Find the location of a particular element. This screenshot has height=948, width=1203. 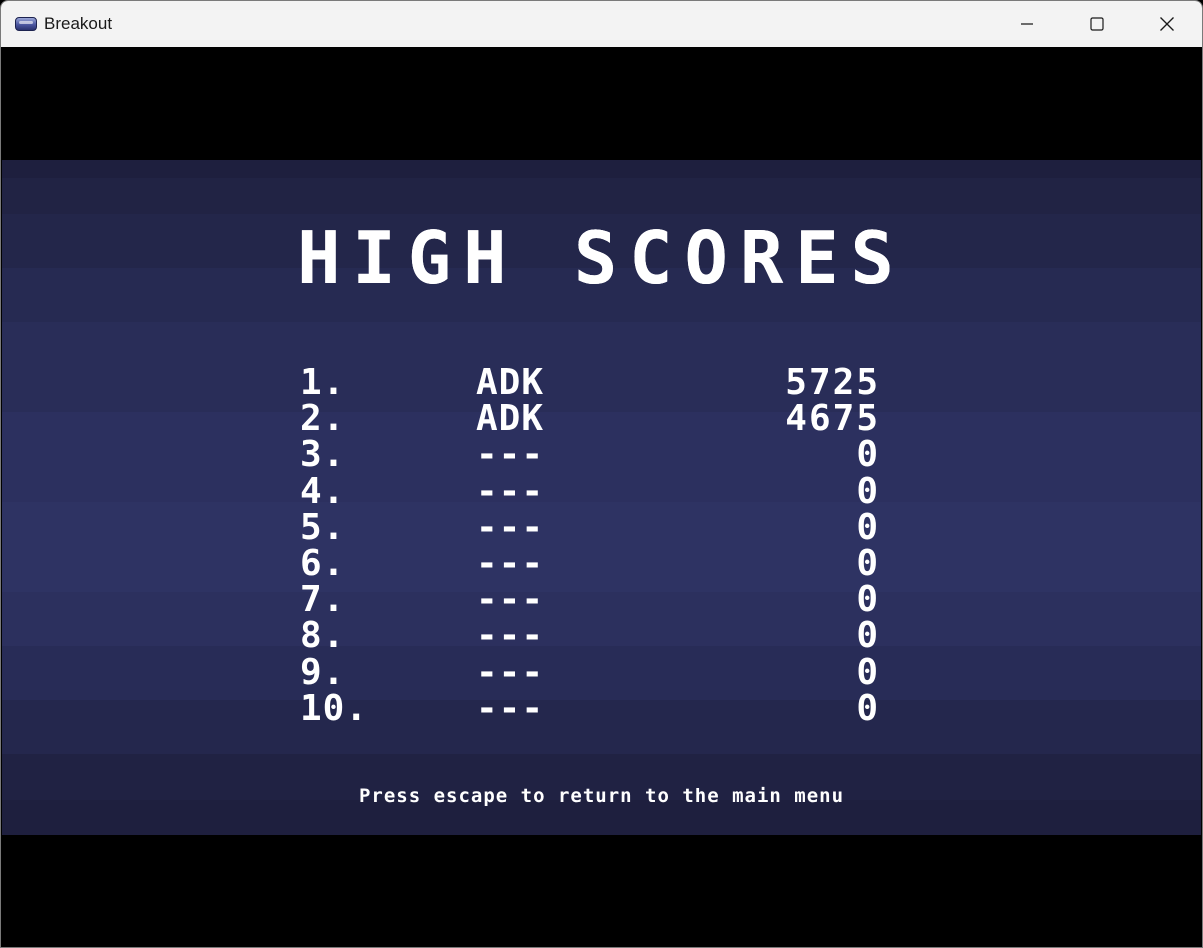

score-rank: 9. is located at coordinates (323, 672).